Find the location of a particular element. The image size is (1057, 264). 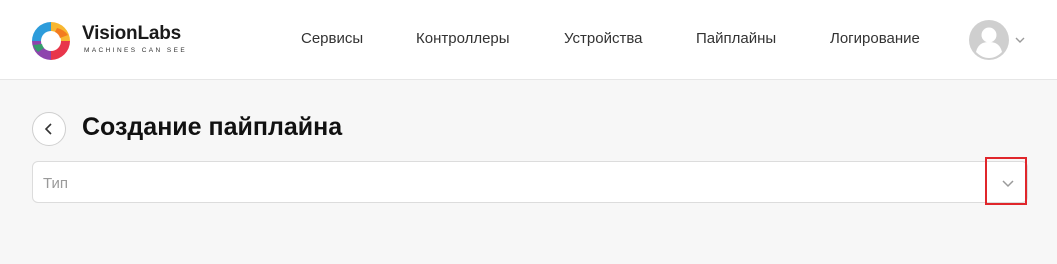

type-select-dropdown-toggle is located at coordinates (1006, 181).